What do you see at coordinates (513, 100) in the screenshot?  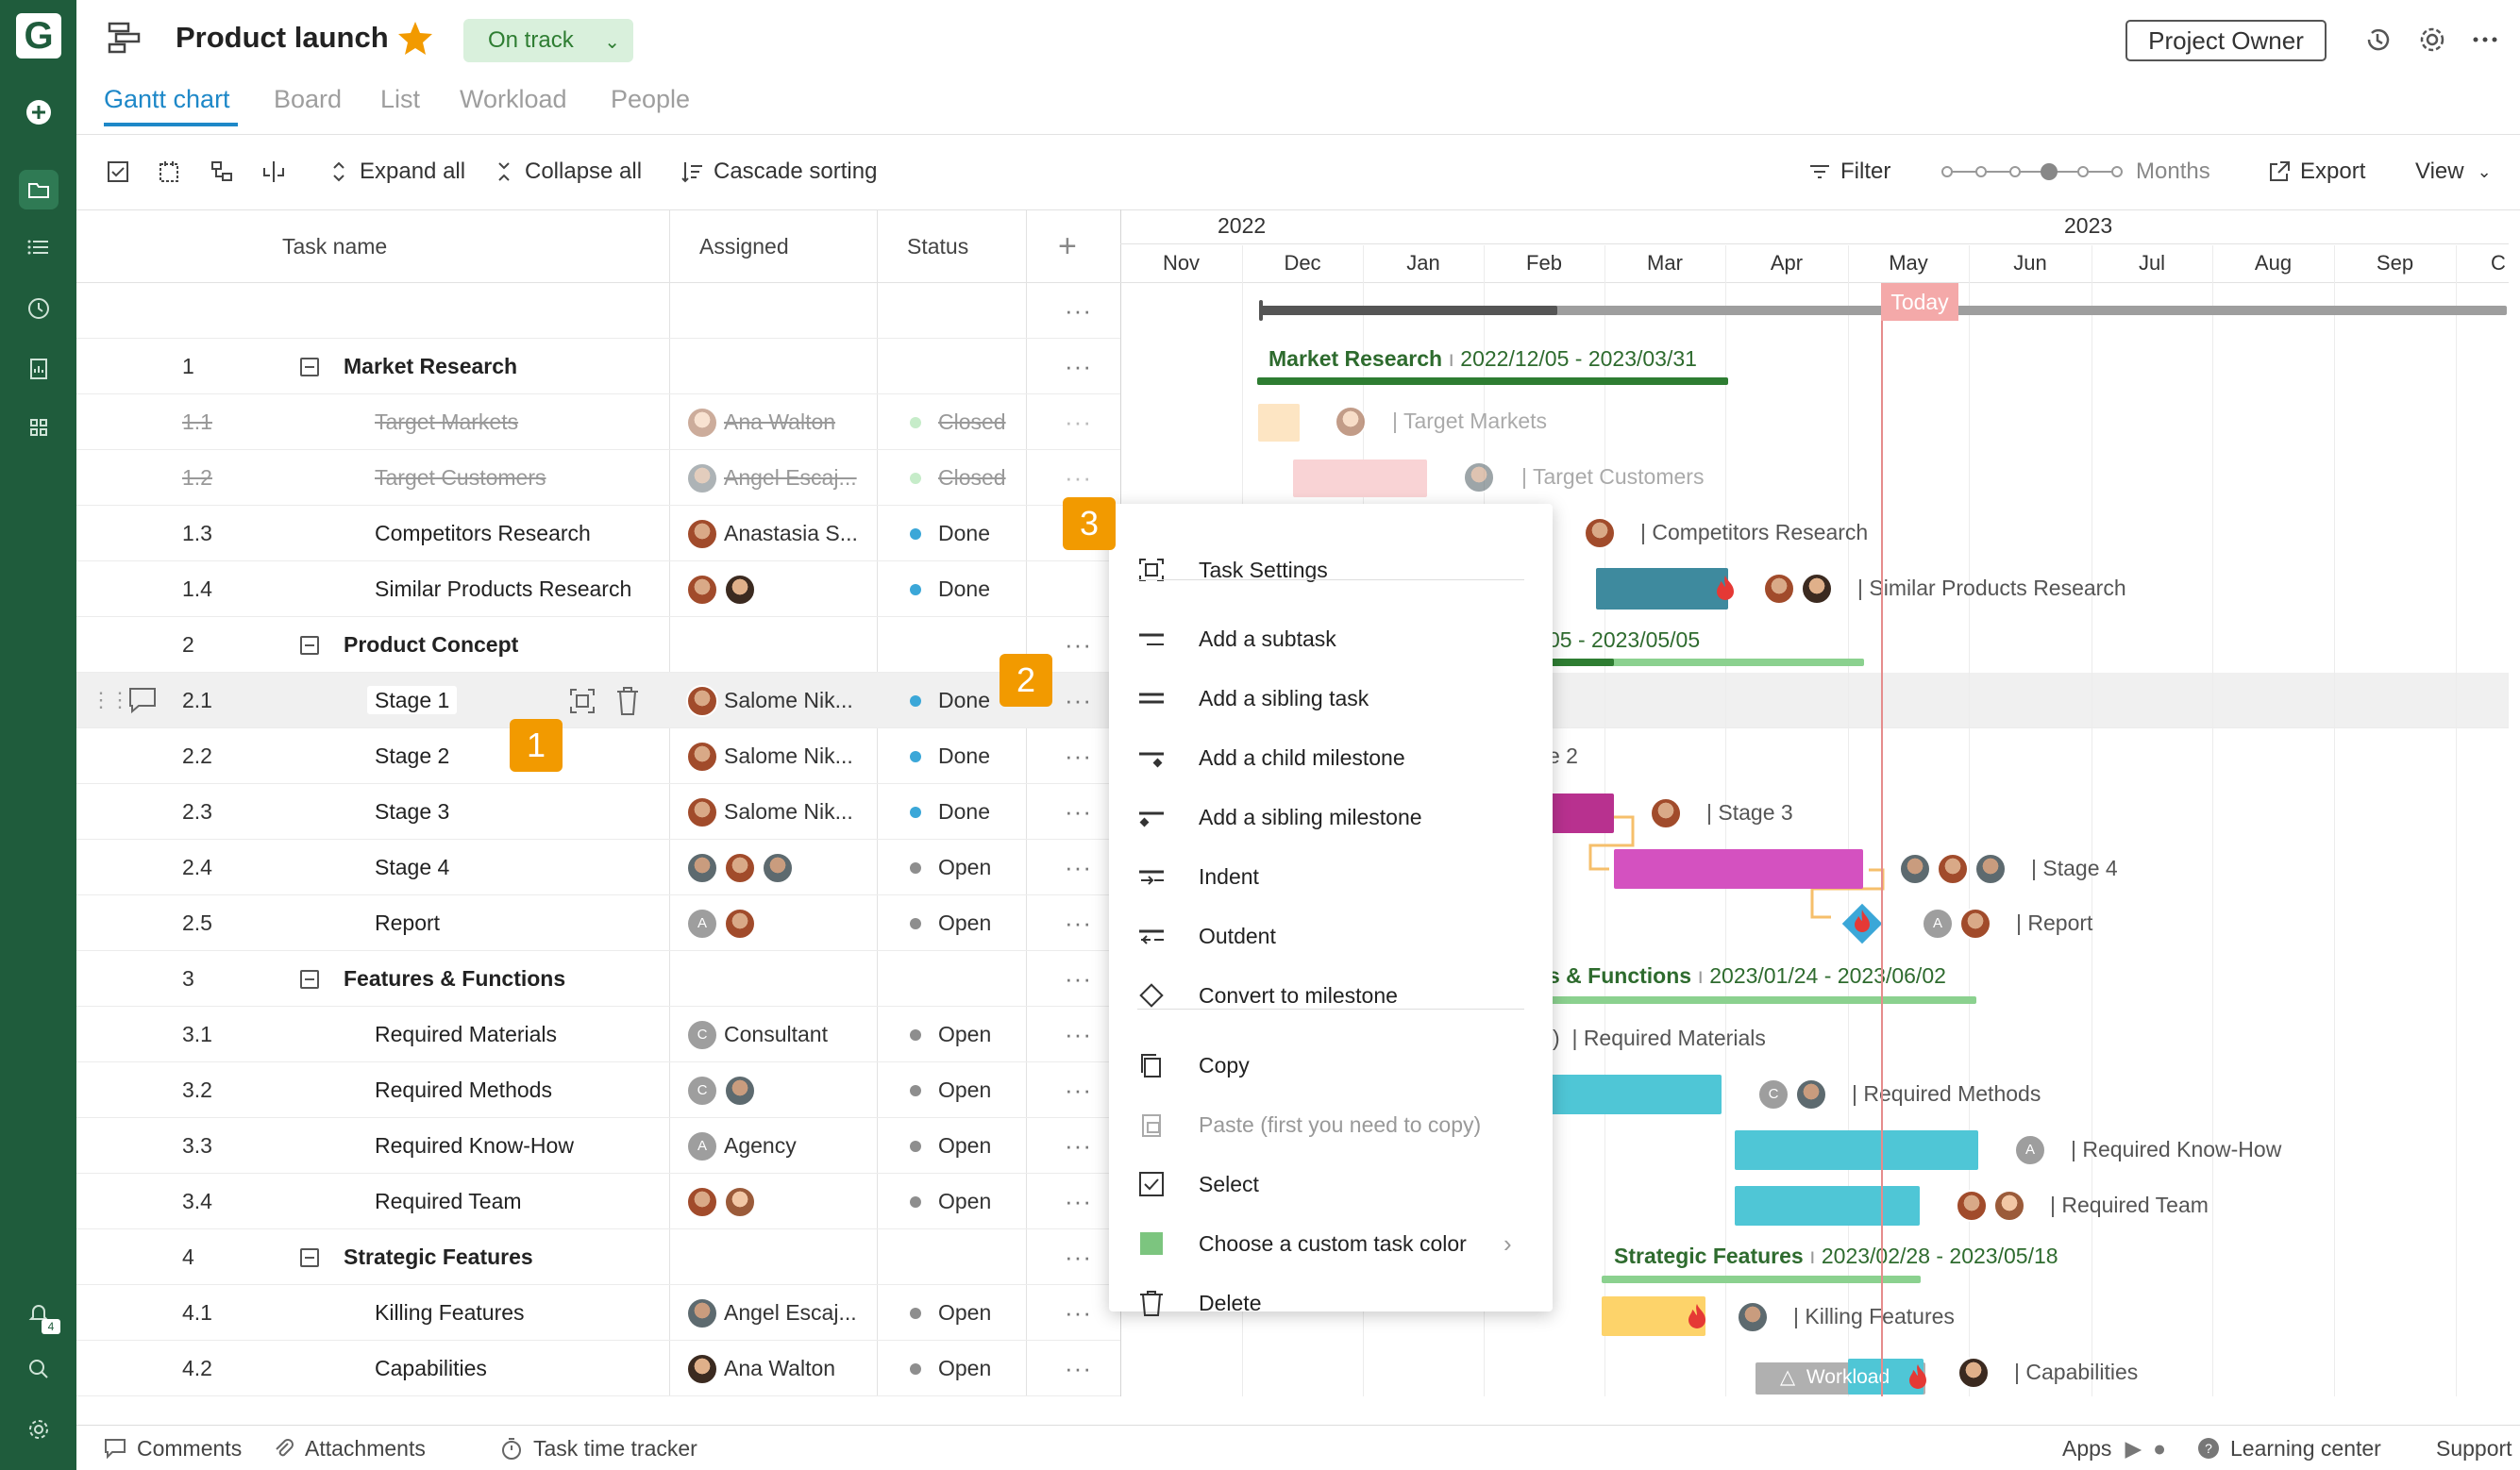 I see `tab-workload: Workload` at bounding box center [513, 100].